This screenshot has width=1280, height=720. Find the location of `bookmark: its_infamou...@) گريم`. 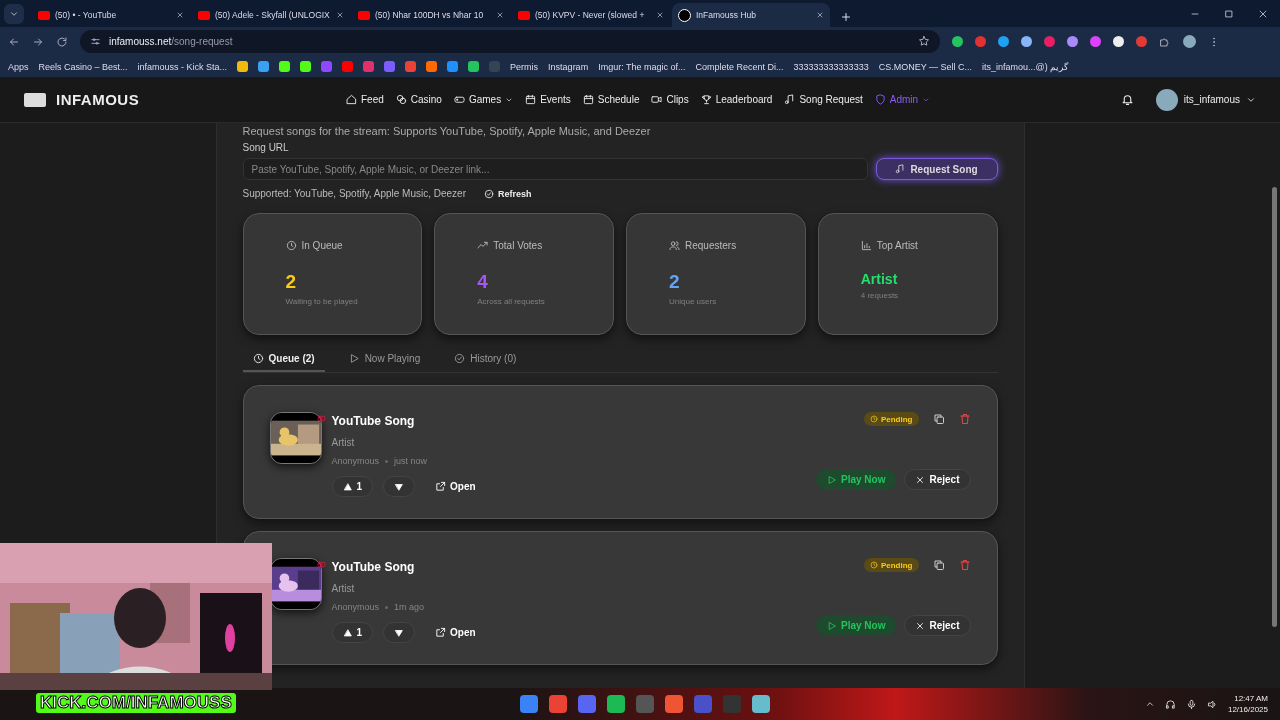

bookmark: its_infamou...@) گريم is located at coordinates (1025, 66).